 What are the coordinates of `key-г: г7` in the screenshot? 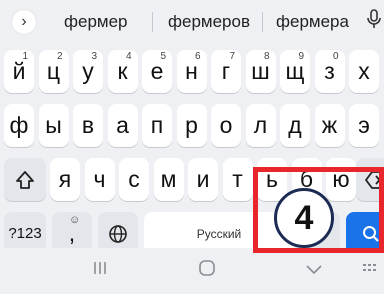 It's located at (226, 71).